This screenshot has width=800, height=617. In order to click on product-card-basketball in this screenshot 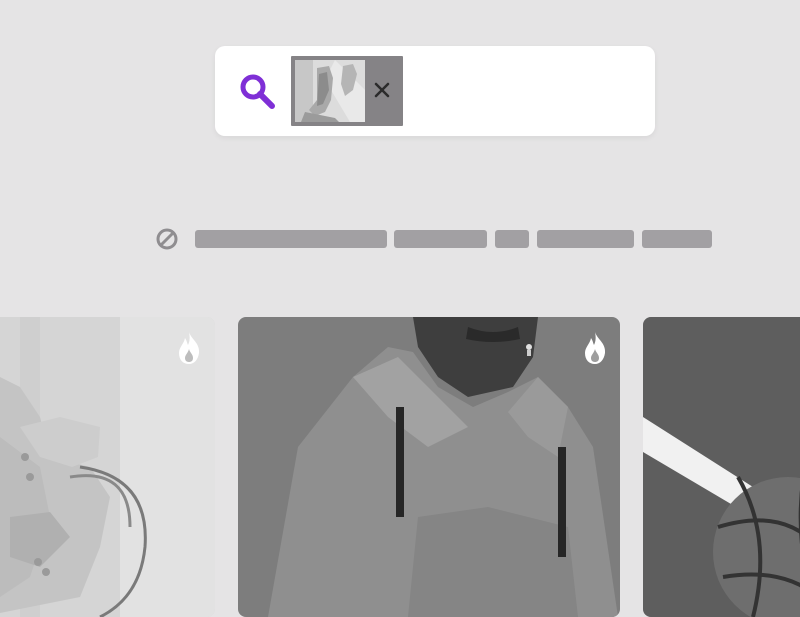, I will do `click(721, 467)`.